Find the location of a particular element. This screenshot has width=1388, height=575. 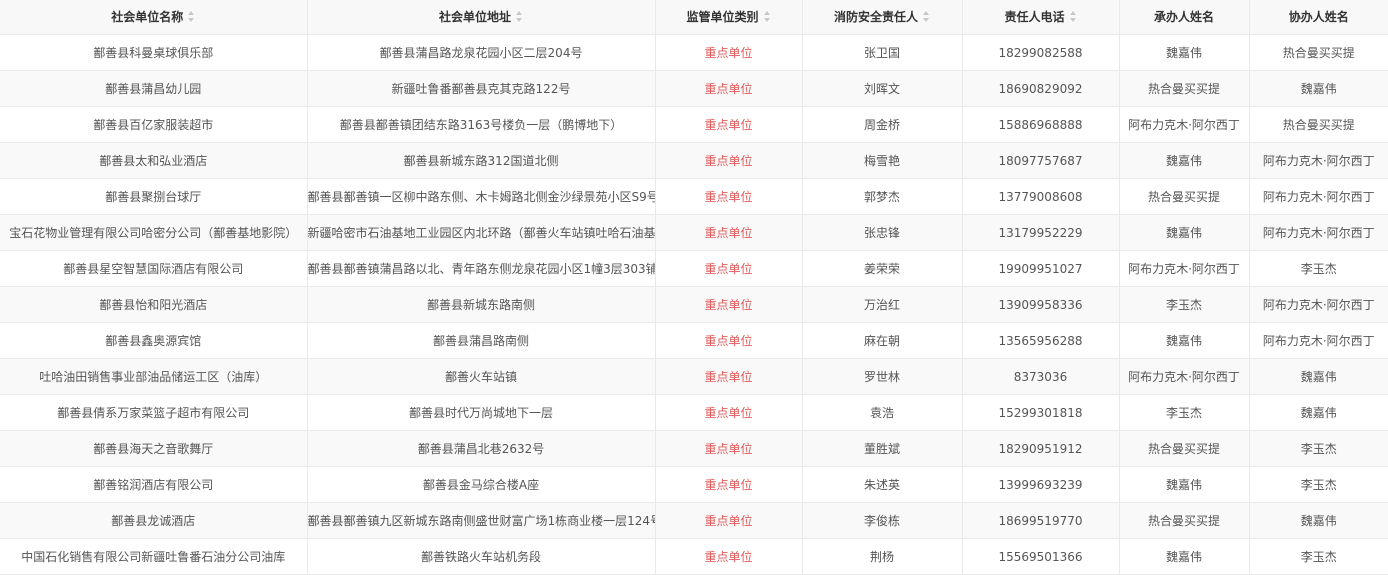

cell-phone: 18097757687 is located at coordinates (1040, 160).